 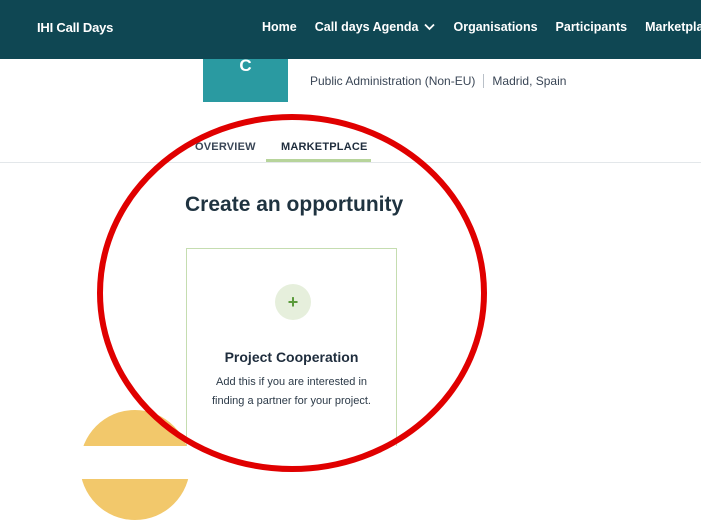 I want to click on meta-divider, so click(x=484, y=81).